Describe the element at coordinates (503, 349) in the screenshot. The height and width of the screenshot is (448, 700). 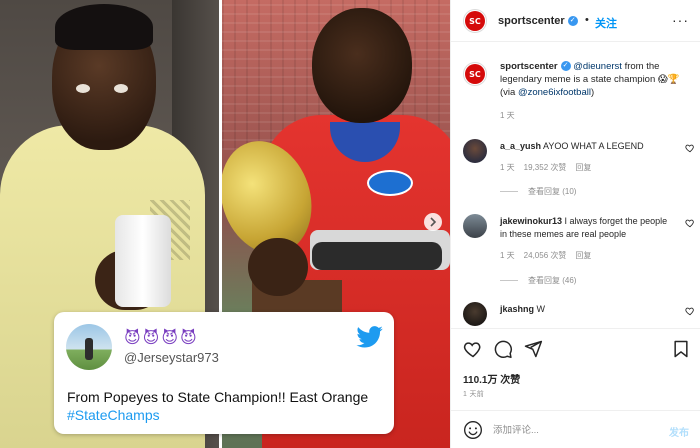
I see `comment-bubble-icon` at that location.